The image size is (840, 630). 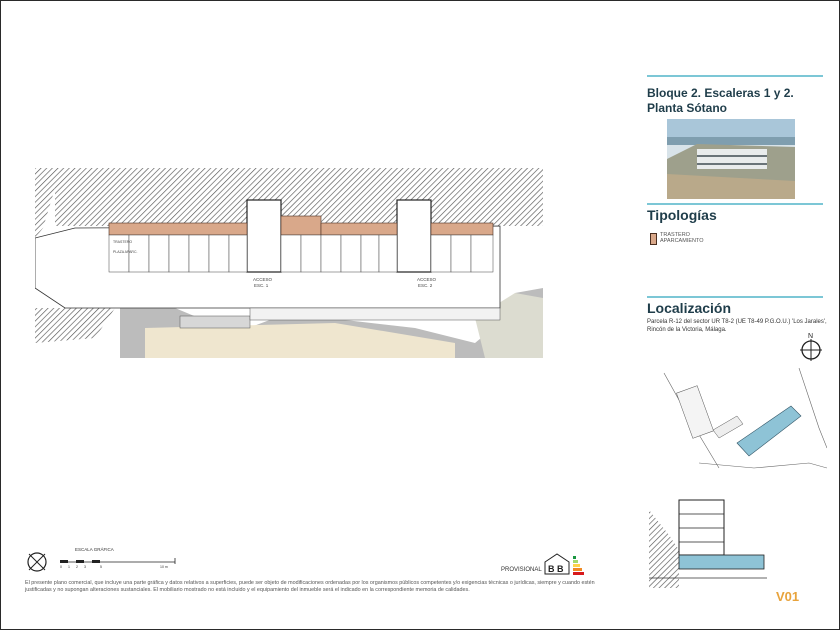 I want to click on provisional-label: PROVISIONAL, so click(x=521, y=570).